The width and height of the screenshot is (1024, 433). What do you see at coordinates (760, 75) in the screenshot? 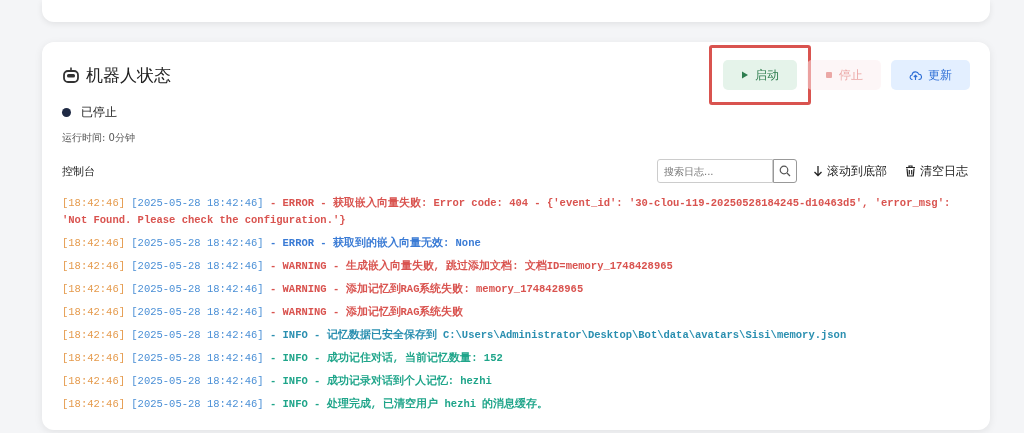
I see `start-button: 启动` at bounding box center [760, 75].